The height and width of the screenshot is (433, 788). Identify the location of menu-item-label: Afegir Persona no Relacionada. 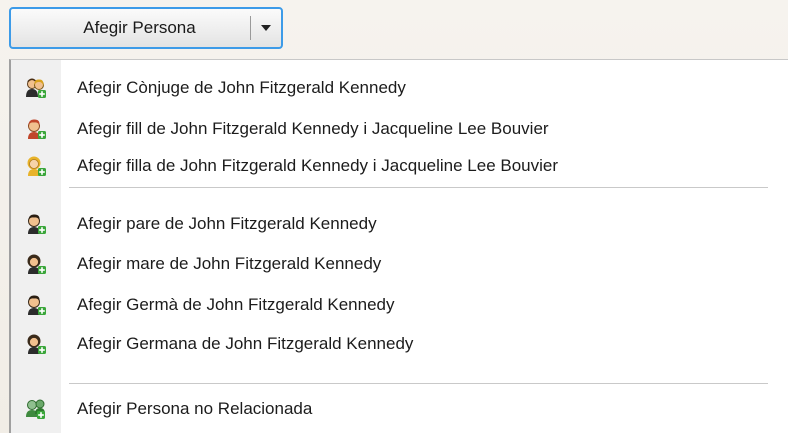
(195, 408).